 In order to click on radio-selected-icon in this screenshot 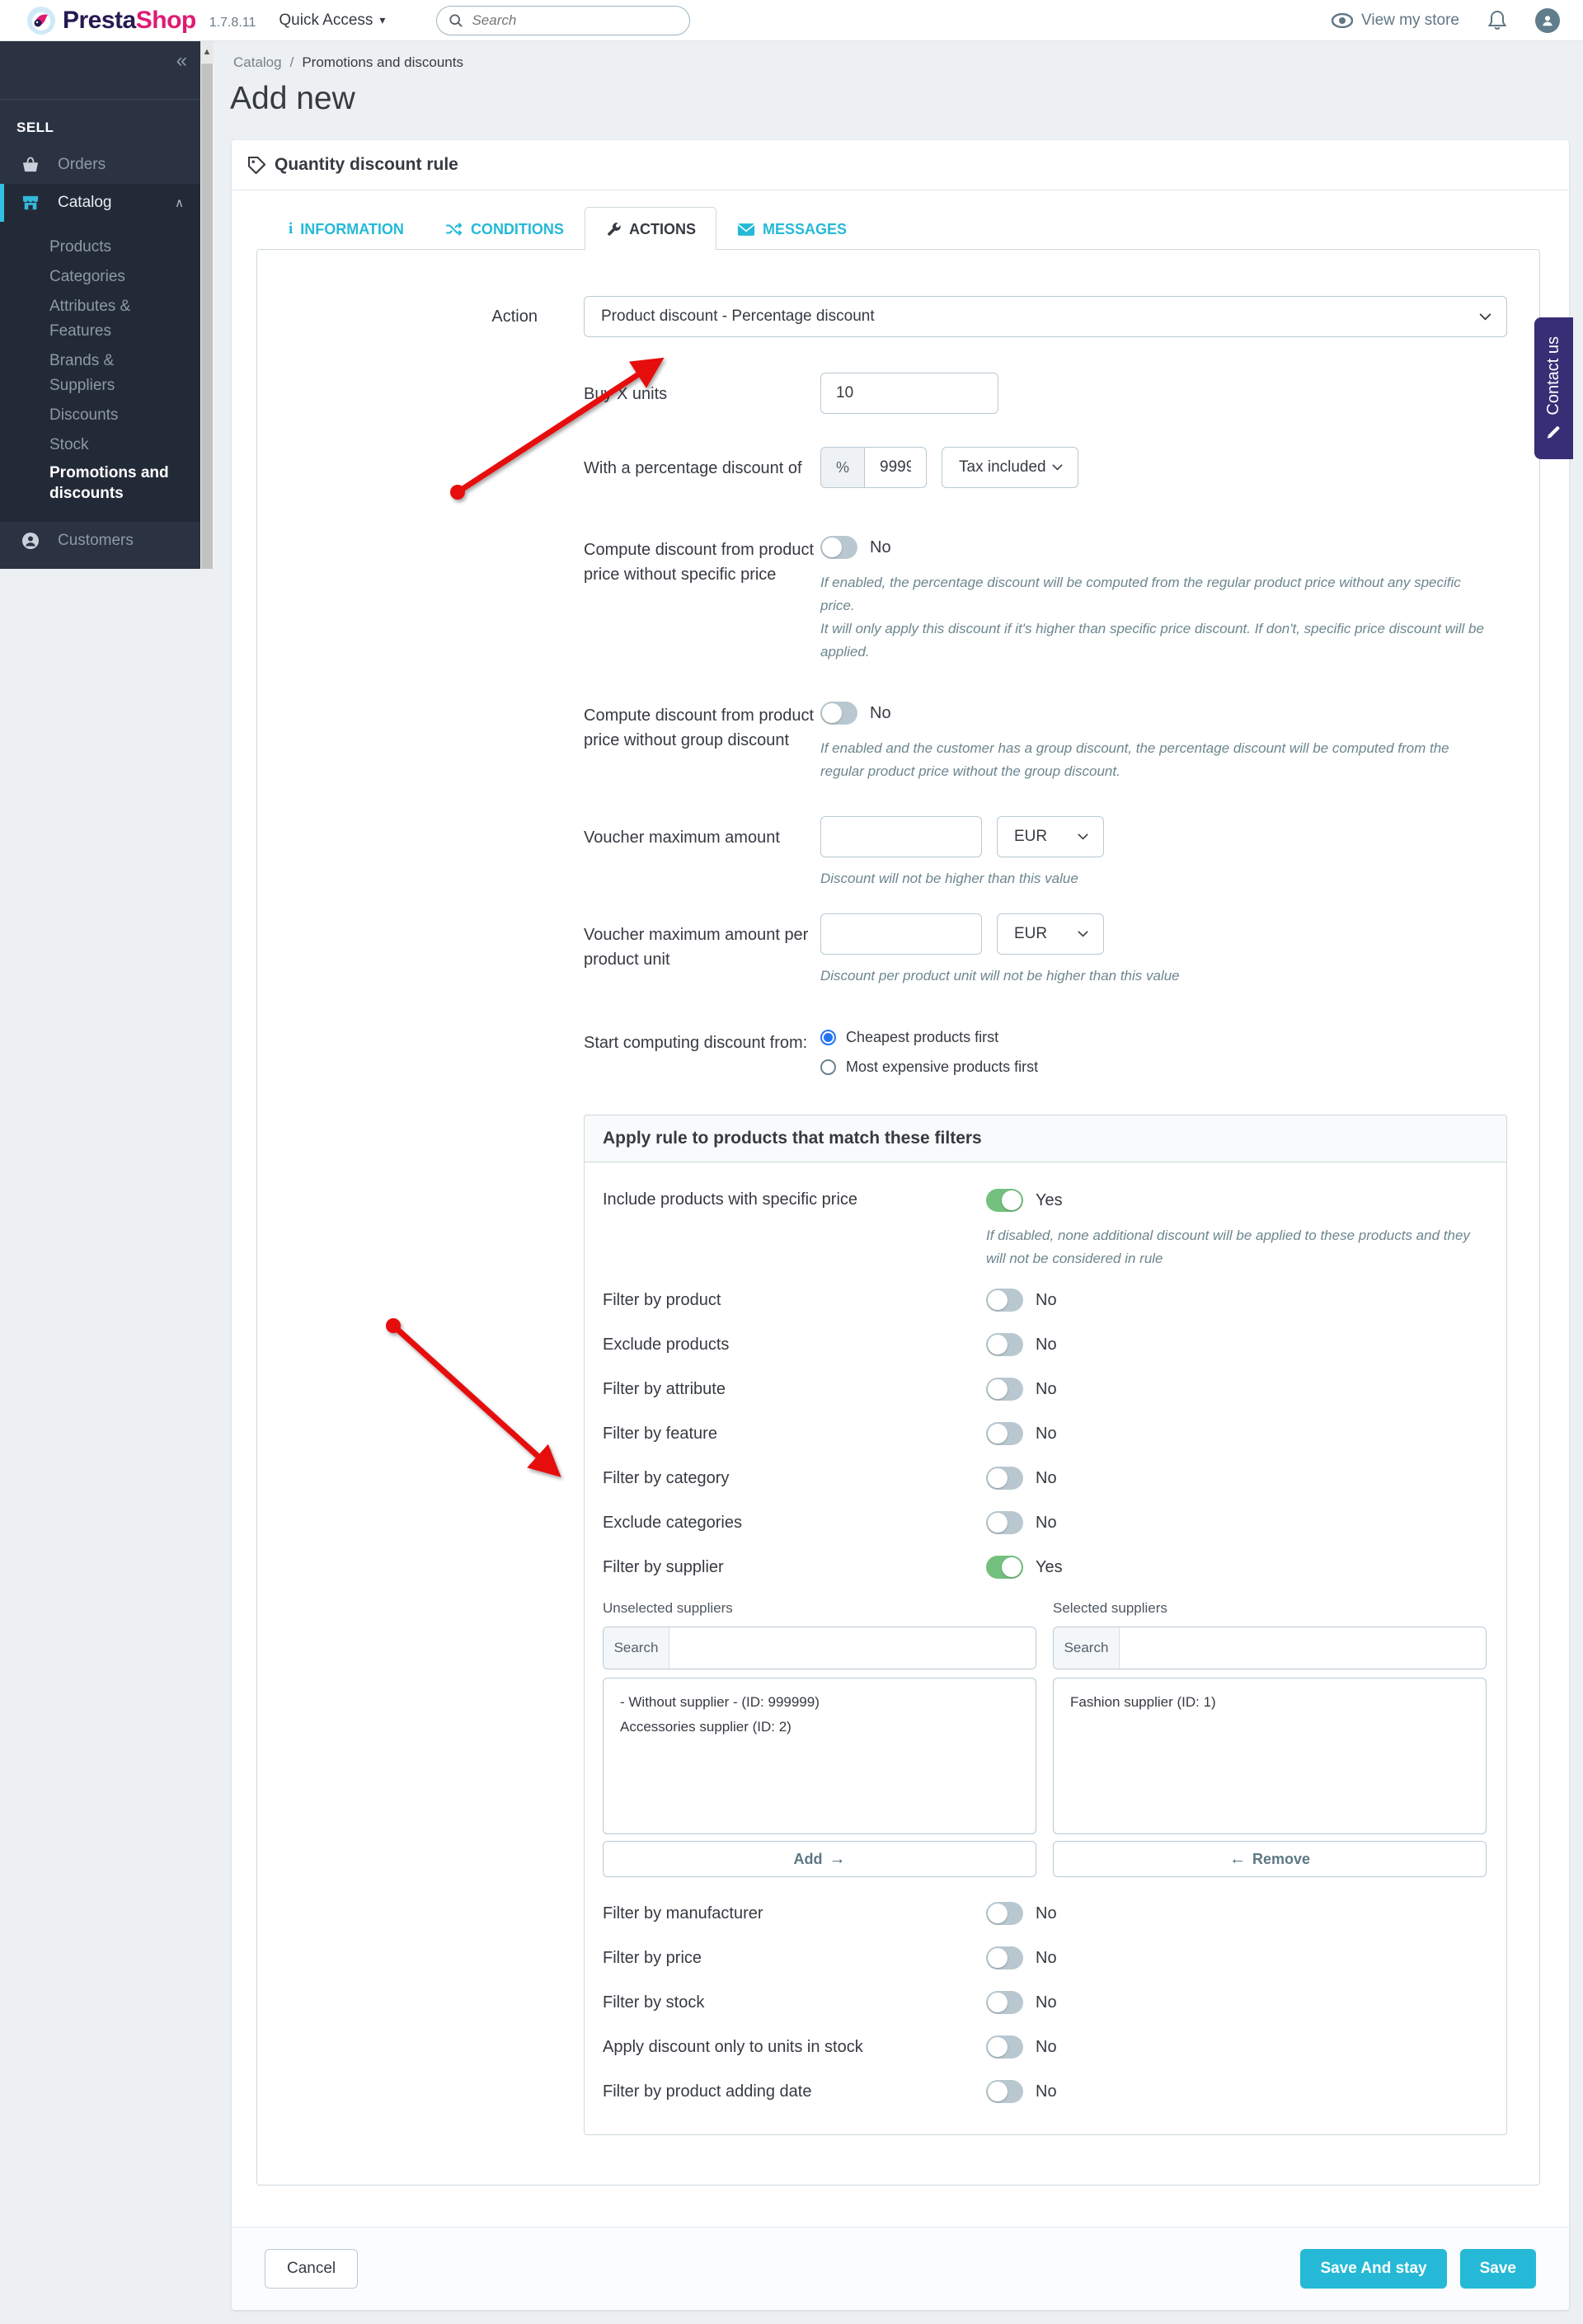, I will do `click(828, 1038)`.